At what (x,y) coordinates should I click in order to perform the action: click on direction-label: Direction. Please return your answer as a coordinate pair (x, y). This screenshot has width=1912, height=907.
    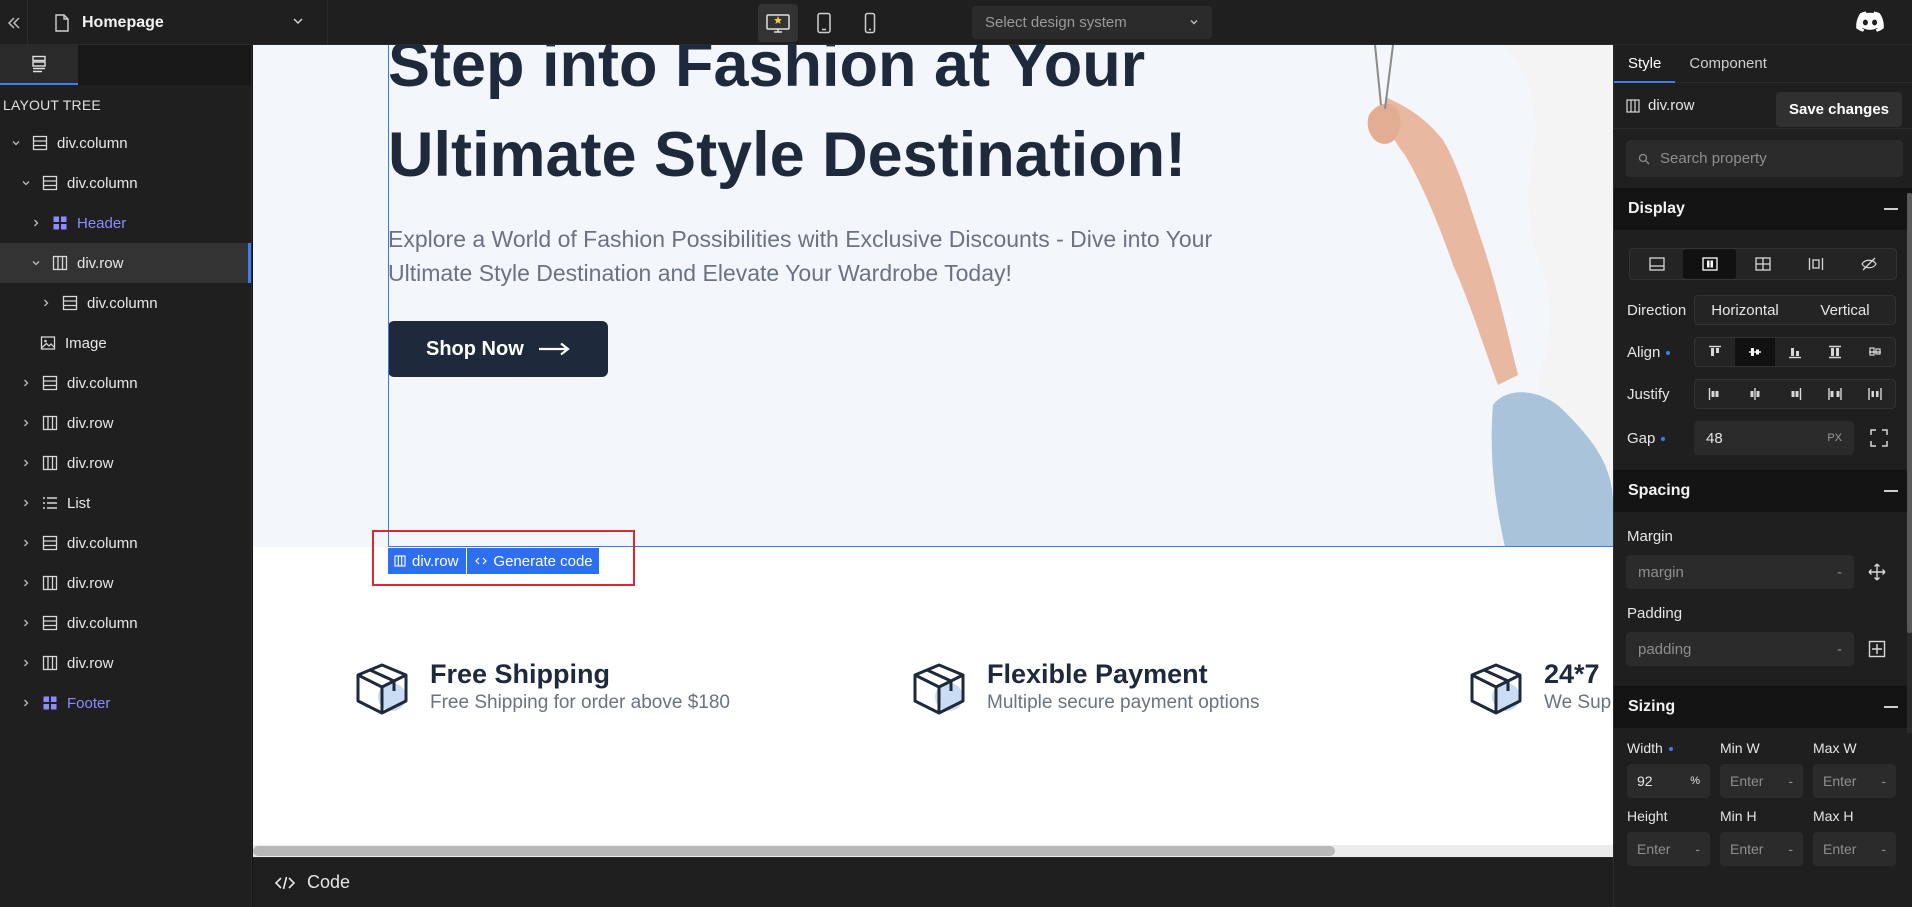
    Looking at the image, I should click on (1657, 310).